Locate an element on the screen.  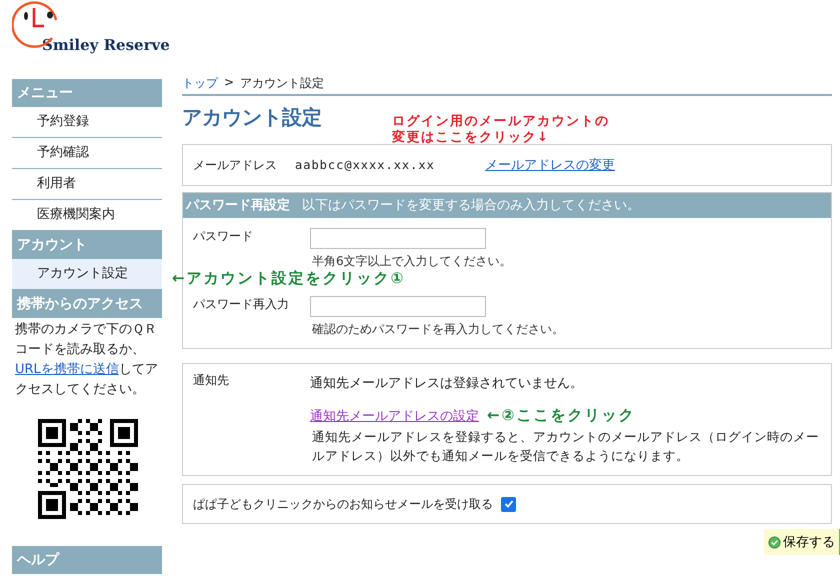
breadcrumb-link: トップ is located at coordinates (200, 83).